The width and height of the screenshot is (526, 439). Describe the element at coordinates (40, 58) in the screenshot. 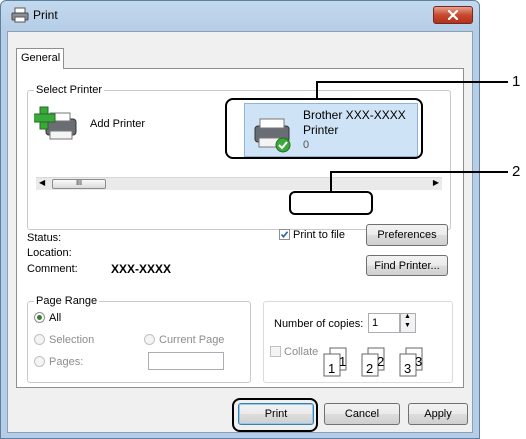

I see `tab-general: General` at that location.